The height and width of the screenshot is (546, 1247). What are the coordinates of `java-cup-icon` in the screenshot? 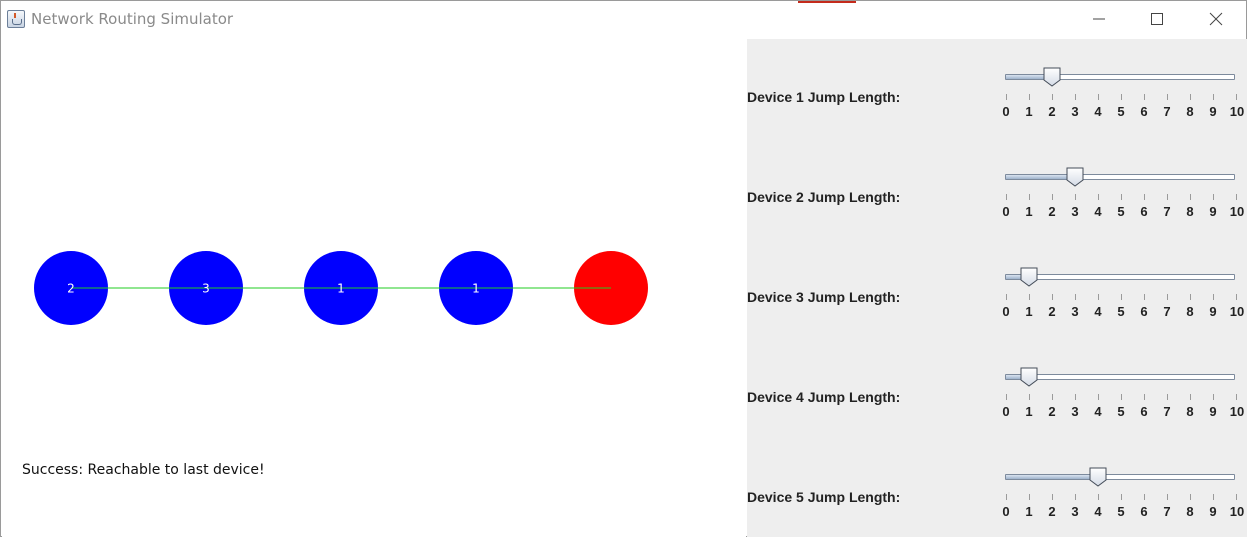 It's located at (16, 19).